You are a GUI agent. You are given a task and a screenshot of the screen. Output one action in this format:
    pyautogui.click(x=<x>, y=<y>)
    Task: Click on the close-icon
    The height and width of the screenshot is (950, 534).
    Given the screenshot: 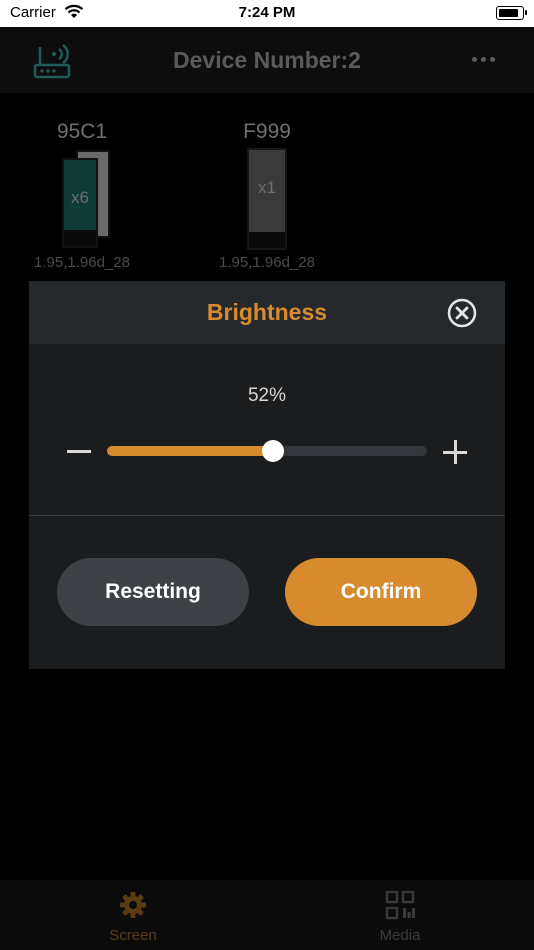 What is the action you would take?
    pyautogui.click(x=462, y=313)
    